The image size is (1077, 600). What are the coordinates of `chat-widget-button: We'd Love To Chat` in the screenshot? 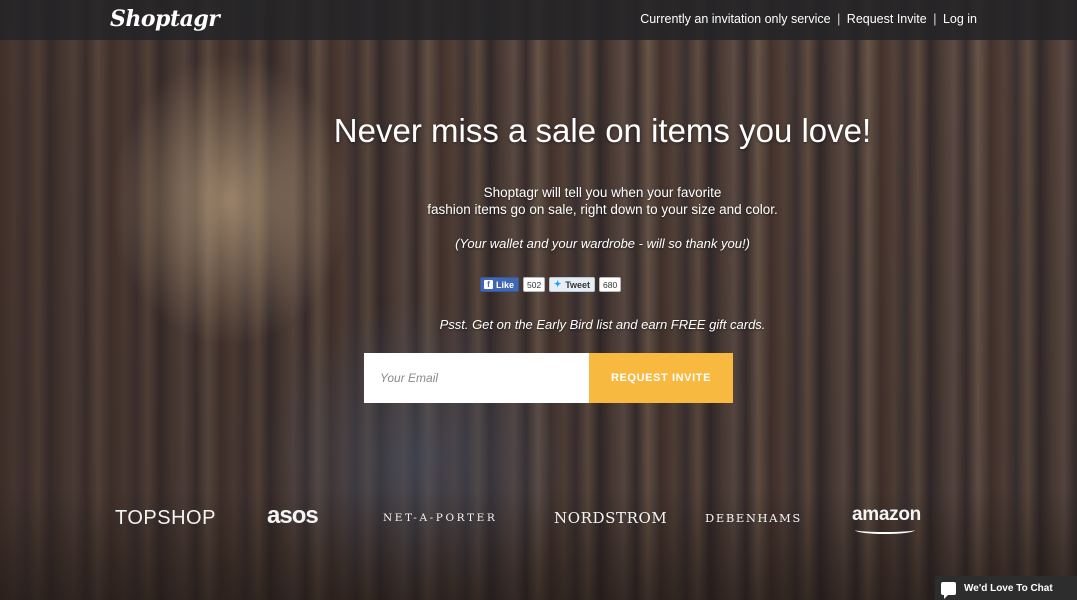 It's located at (1006, 588).